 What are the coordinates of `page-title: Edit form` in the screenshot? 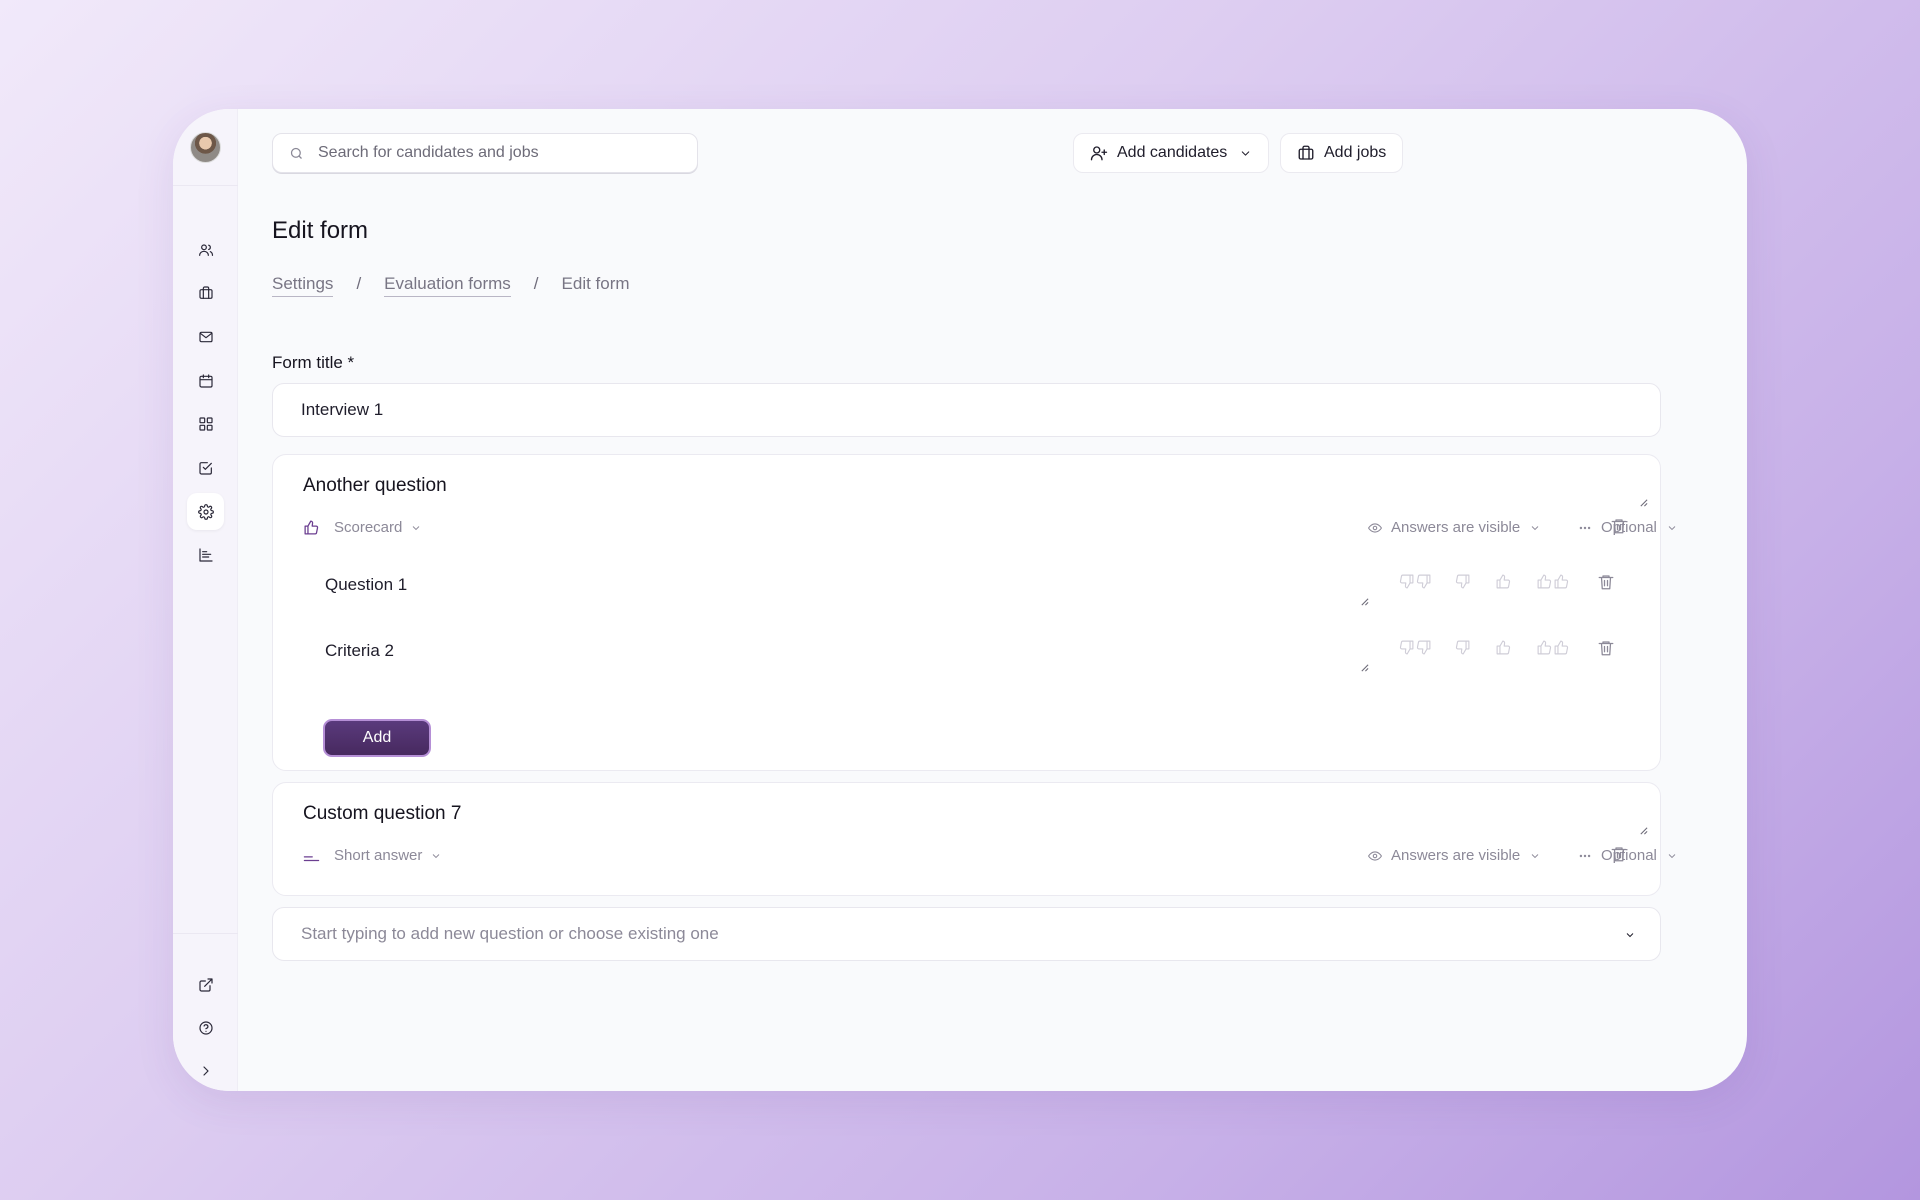 It's located at (320, 230).